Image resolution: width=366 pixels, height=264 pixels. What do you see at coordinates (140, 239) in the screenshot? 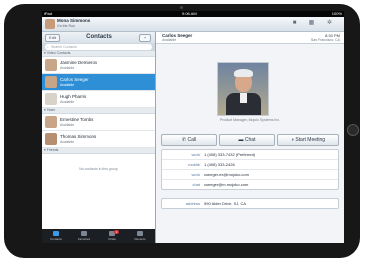
I see `tab-label: Recents` at bounding box center [140, 239].